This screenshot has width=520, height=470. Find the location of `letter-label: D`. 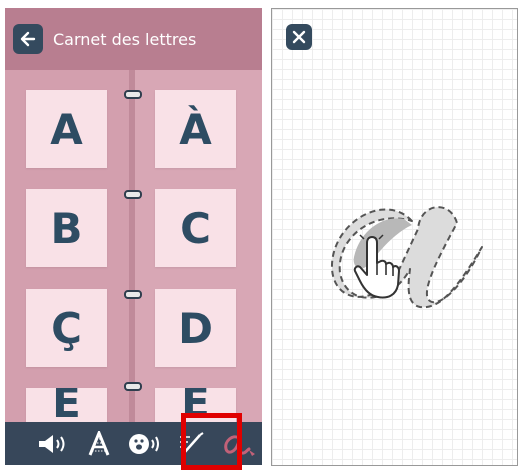

letter-label: D is located at coordinates (195, 328).